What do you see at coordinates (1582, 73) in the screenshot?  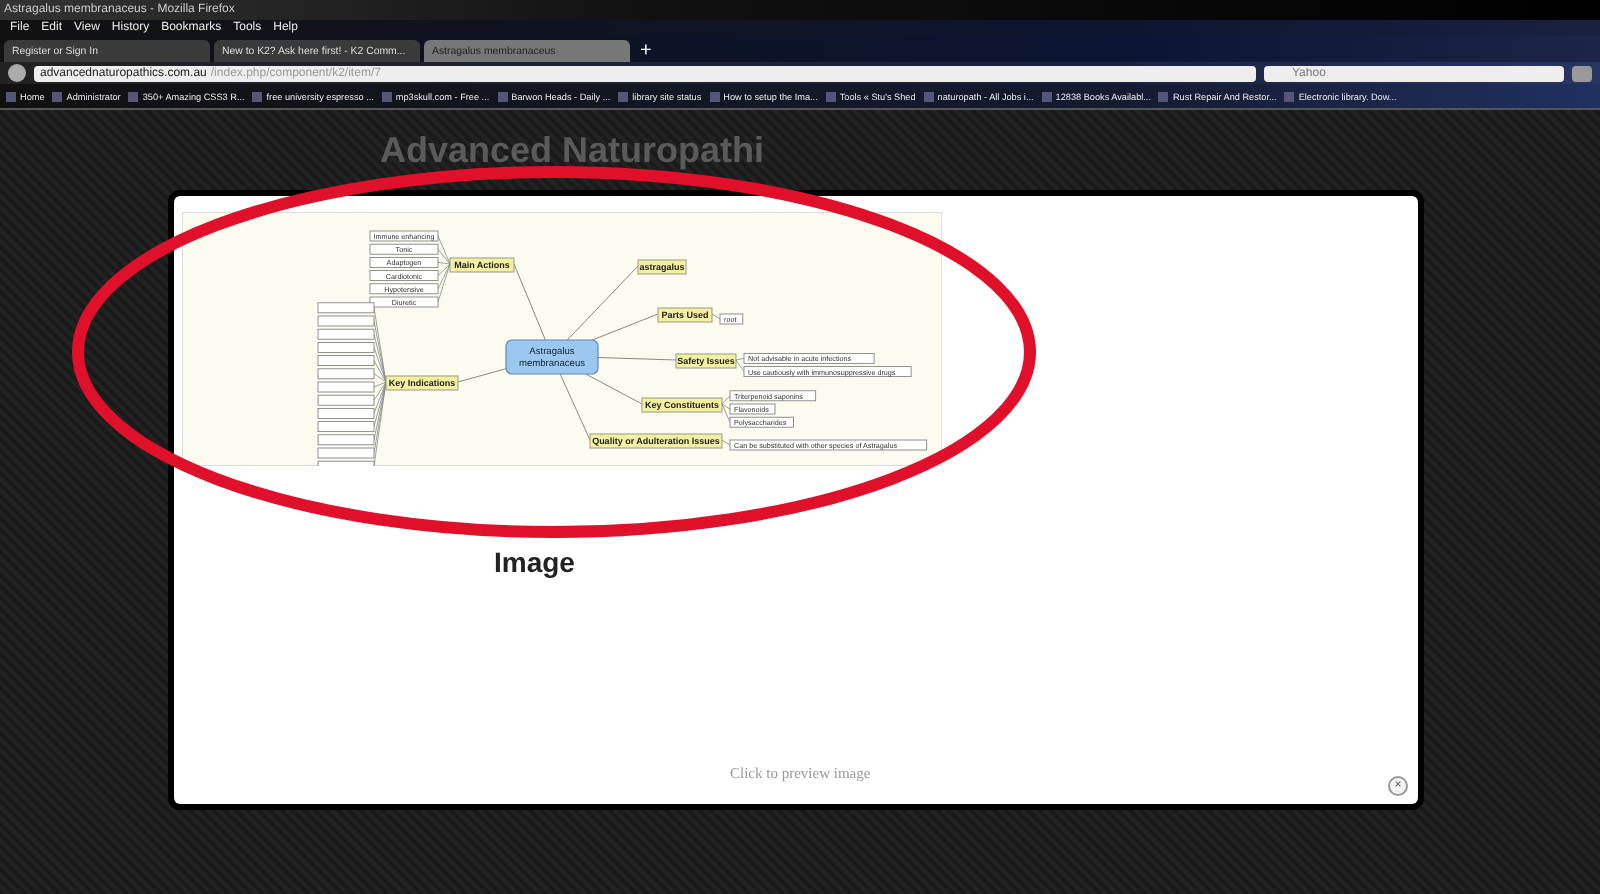 I see `home-button` at bounding box center [1582, 73].